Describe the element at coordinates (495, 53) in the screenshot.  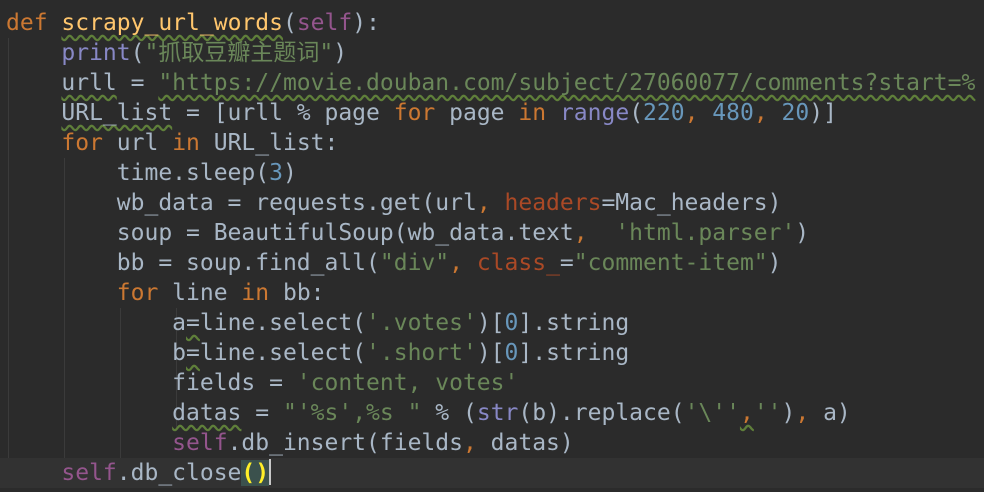
I see `code-line-2: print("抓取豆瓣主题词")` at that location.